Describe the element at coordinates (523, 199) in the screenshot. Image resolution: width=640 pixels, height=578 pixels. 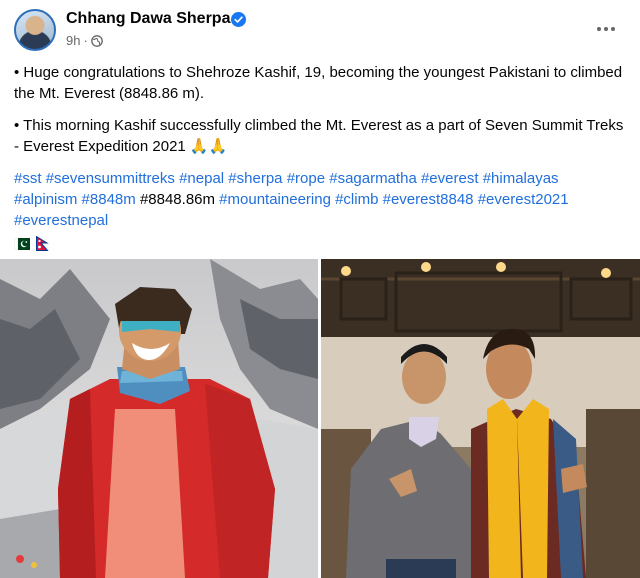
I see `hashtag-link: #everest2021` at that location.